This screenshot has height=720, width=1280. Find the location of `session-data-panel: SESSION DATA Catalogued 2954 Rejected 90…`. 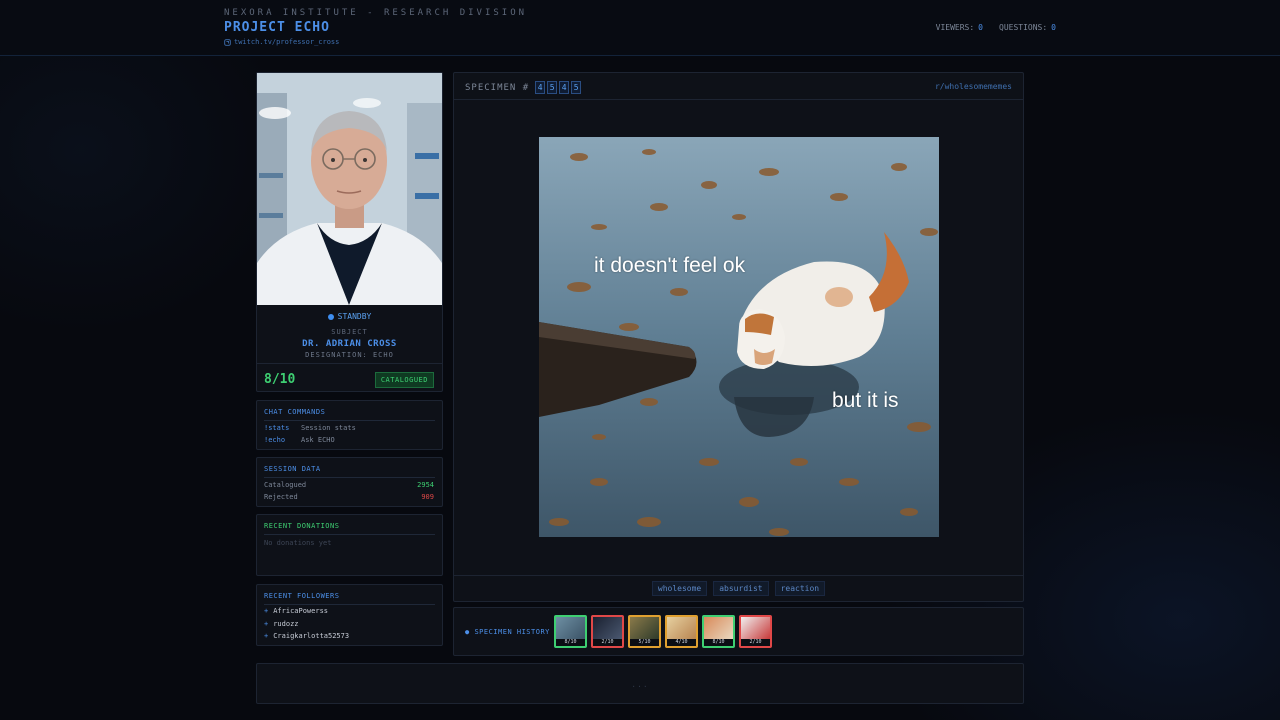

session-data-panel: SESSION DATA Catalogued 2954 Rejected 90… is located at coordinates (349, 482).